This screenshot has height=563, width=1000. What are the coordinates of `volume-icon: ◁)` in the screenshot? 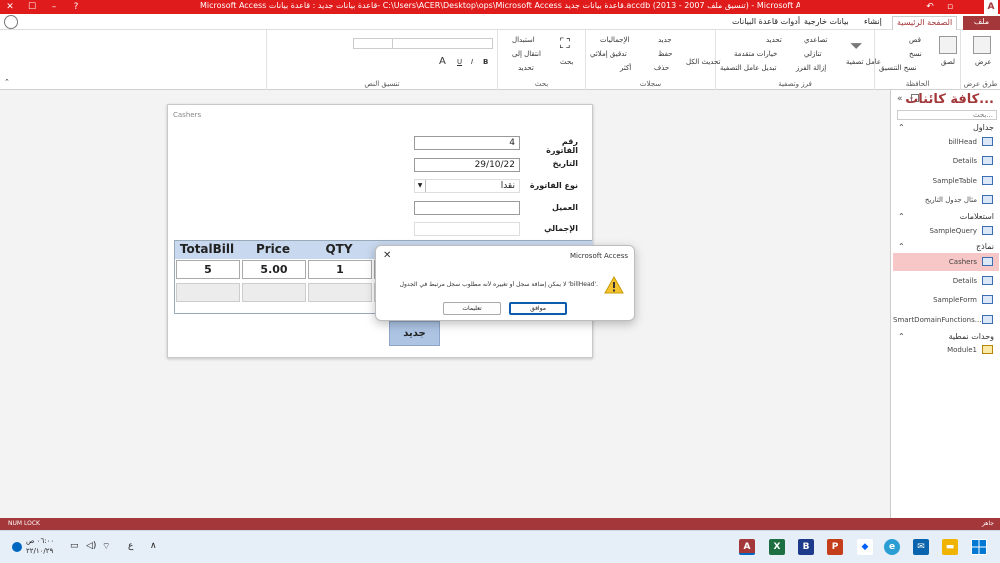 It's located at (91, 546).